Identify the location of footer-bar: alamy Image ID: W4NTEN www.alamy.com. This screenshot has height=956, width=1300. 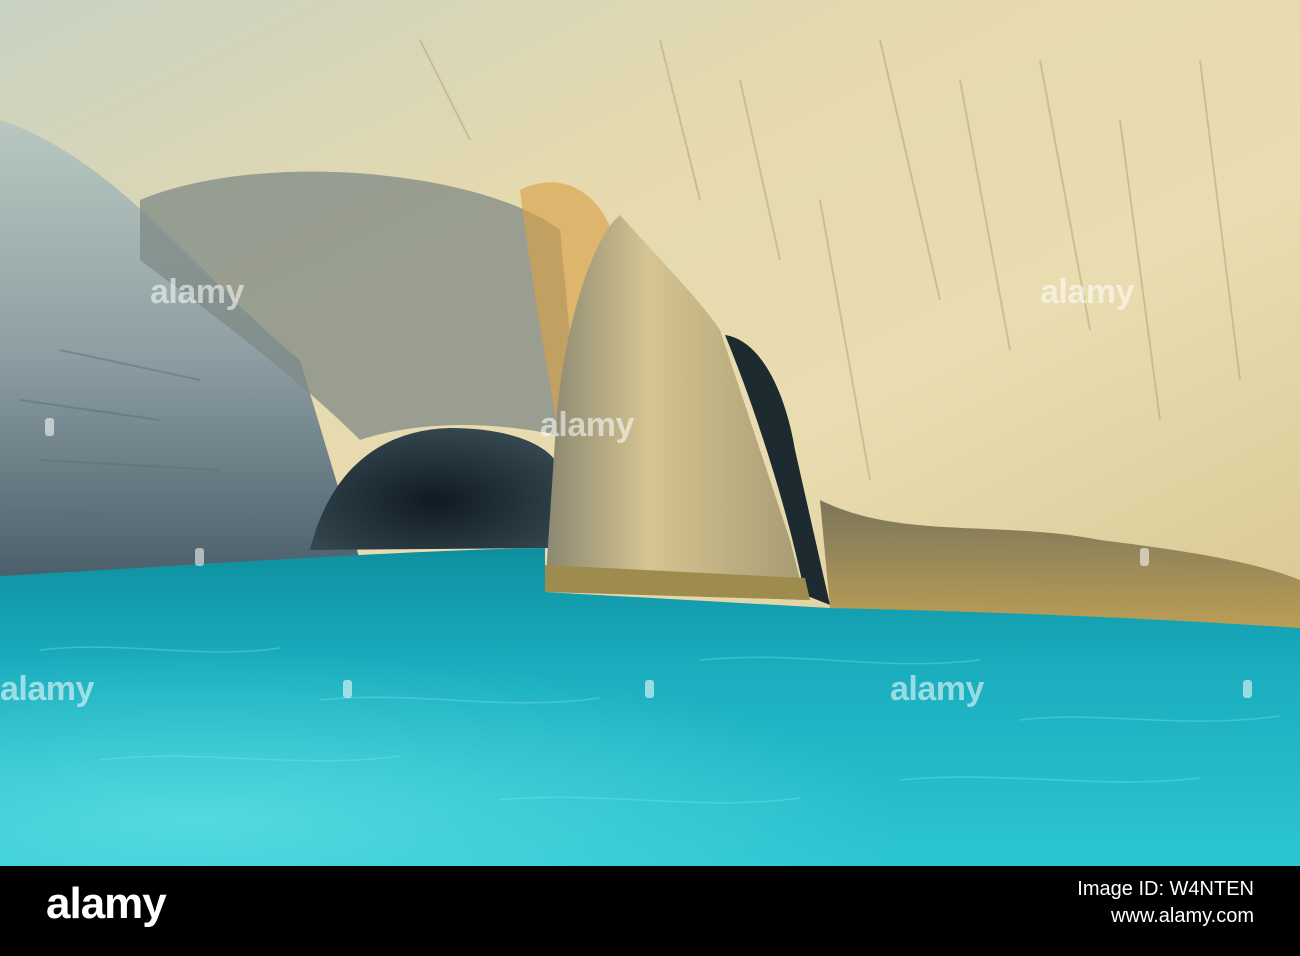
(650, 911).